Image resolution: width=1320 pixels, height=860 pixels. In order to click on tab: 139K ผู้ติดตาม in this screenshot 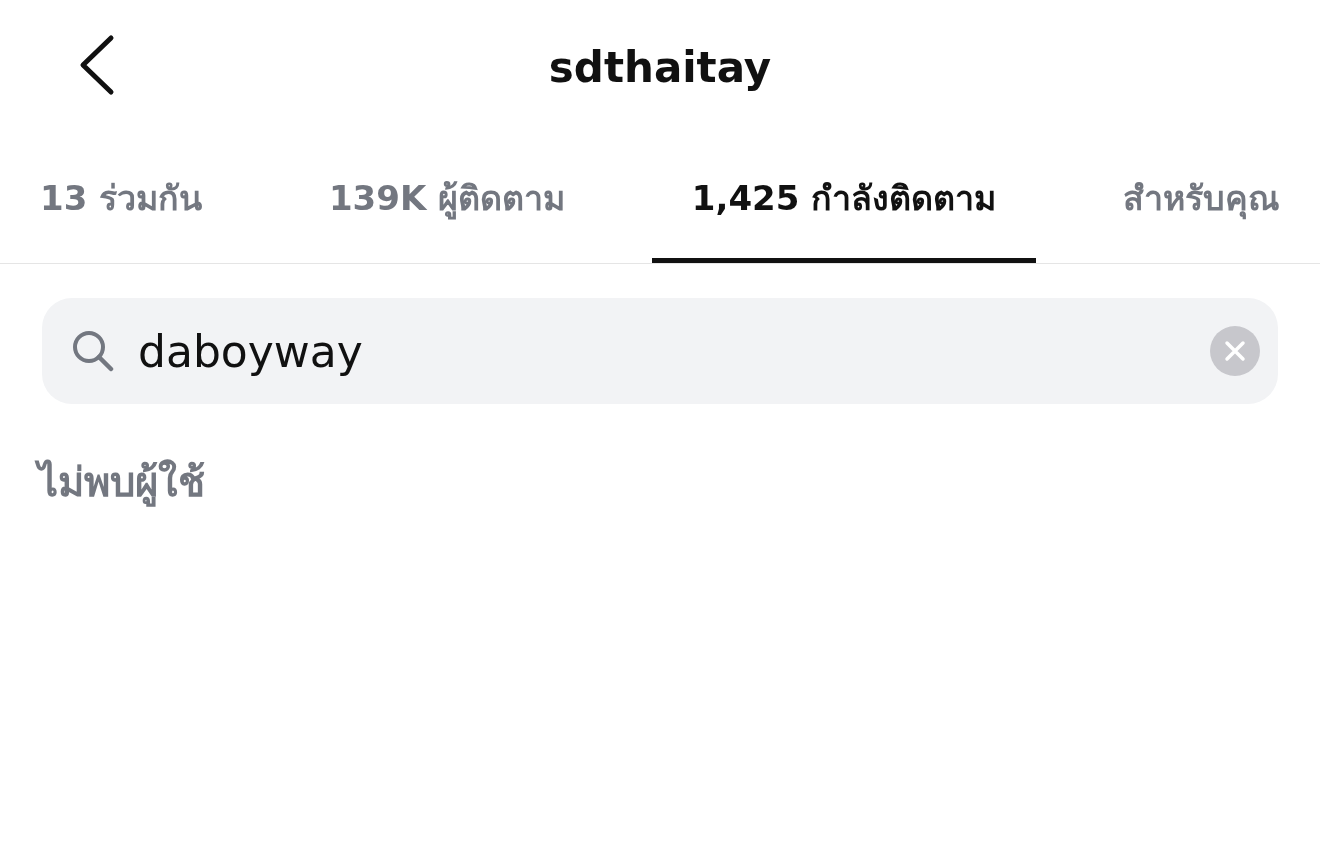, I will do `click(447, 199)`.